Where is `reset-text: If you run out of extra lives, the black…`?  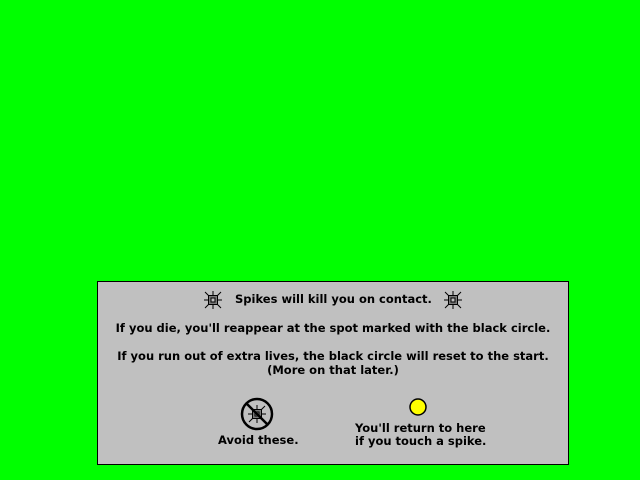
reset-text: If you run out of extra lives, the black… is located at coordinates (333, 356).